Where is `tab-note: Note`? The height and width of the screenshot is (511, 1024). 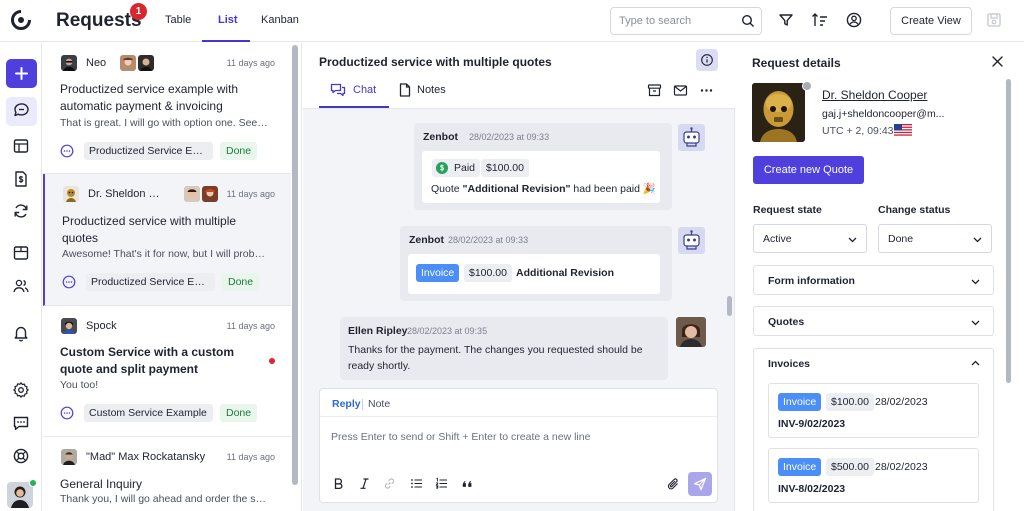 tab-note: Note is located at coordinates (379, 404).